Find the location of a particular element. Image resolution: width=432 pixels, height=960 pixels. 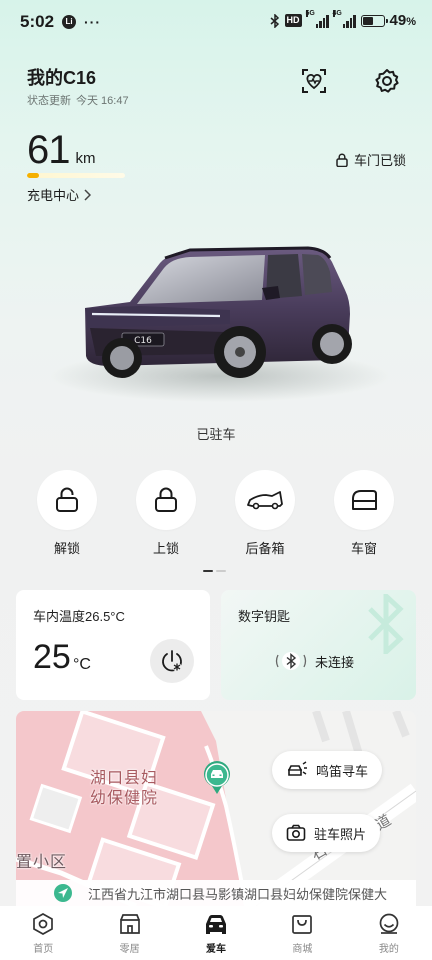

nav-profile-label: 我的 is located at coordinates (388, 949).